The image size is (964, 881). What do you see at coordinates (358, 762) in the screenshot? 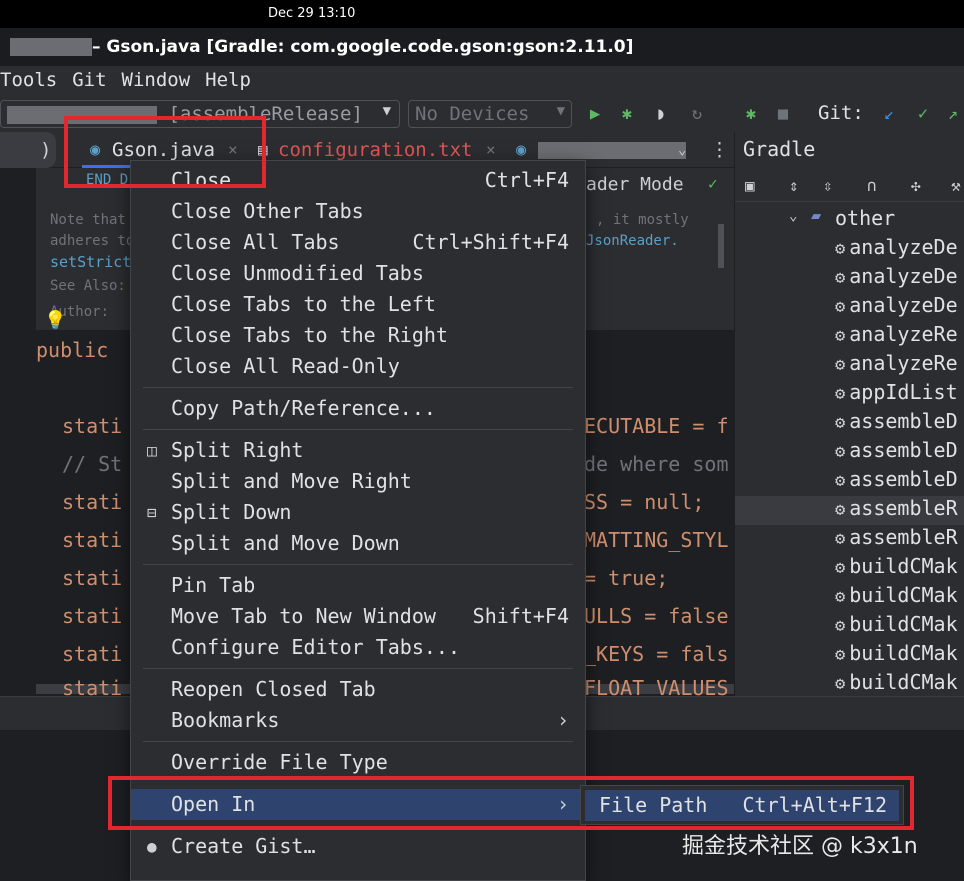
I see `menu-item-override-file-type: Override File Type` at bounding box center [358, 762].